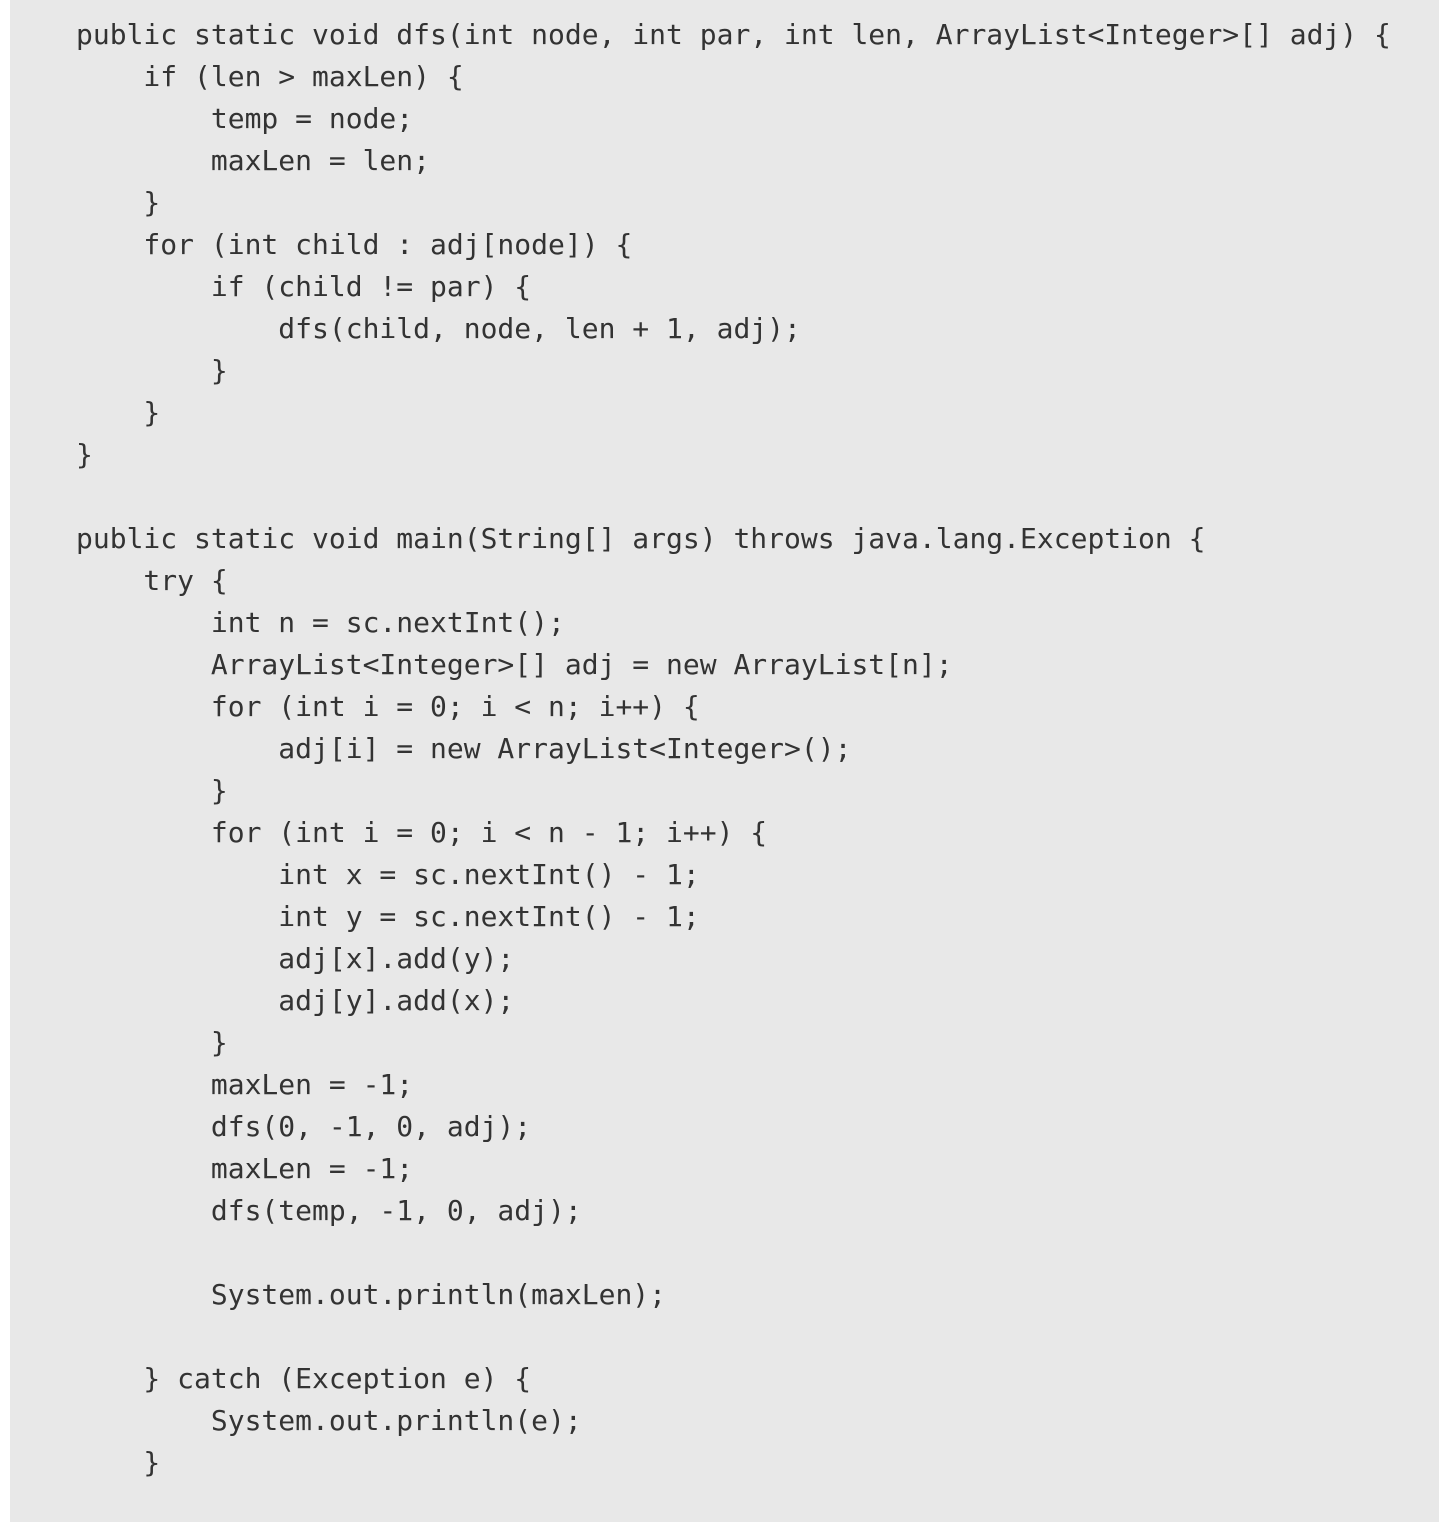 This screenshot has width=1439, height=1522. Describe the element at coordinates (304, 1126) in the screenshot. I see `code-line: dfs(0, -1, 0, adj);` at that location.